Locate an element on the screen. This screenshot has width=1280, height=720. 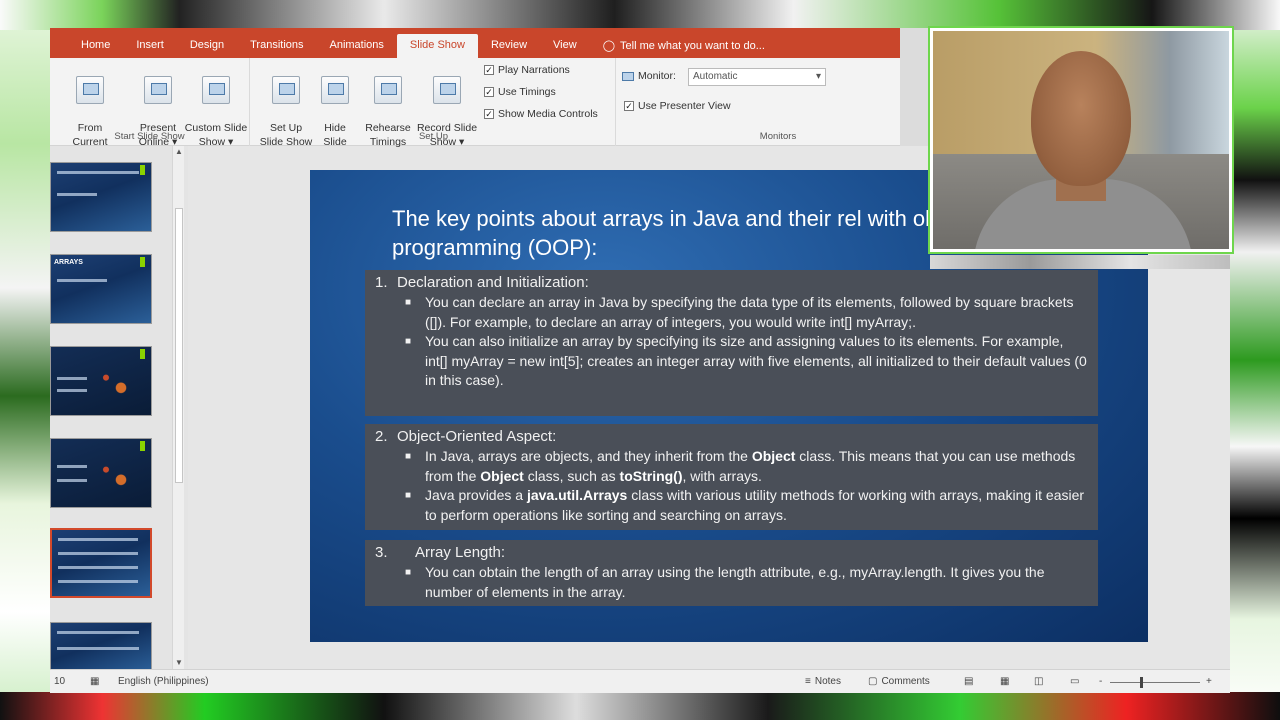
slide-sorter-icon: ▦ is located at coordinates (1004, 681).